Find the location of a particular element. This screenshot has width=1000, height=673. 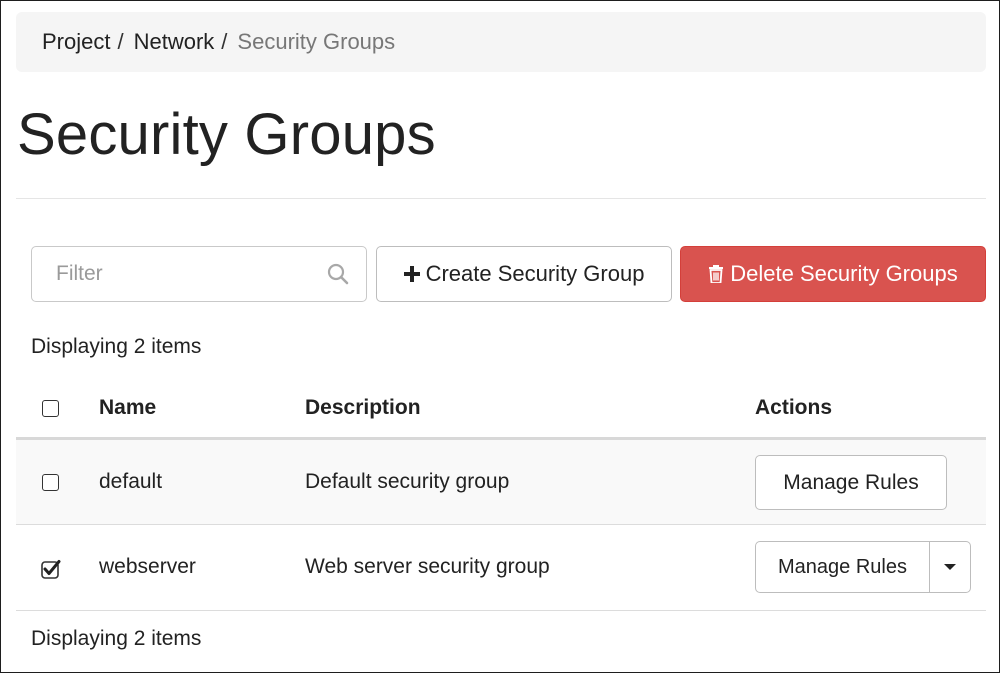

trash-icon is located at coordinates (716, 274).